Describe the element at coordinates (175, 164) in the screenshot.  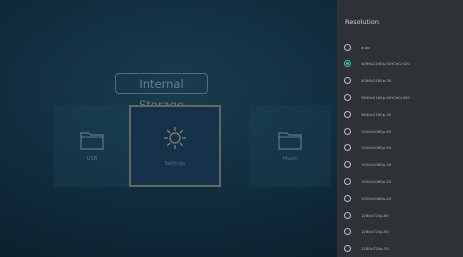
I see `tile-settings-label: Settings` at that location.